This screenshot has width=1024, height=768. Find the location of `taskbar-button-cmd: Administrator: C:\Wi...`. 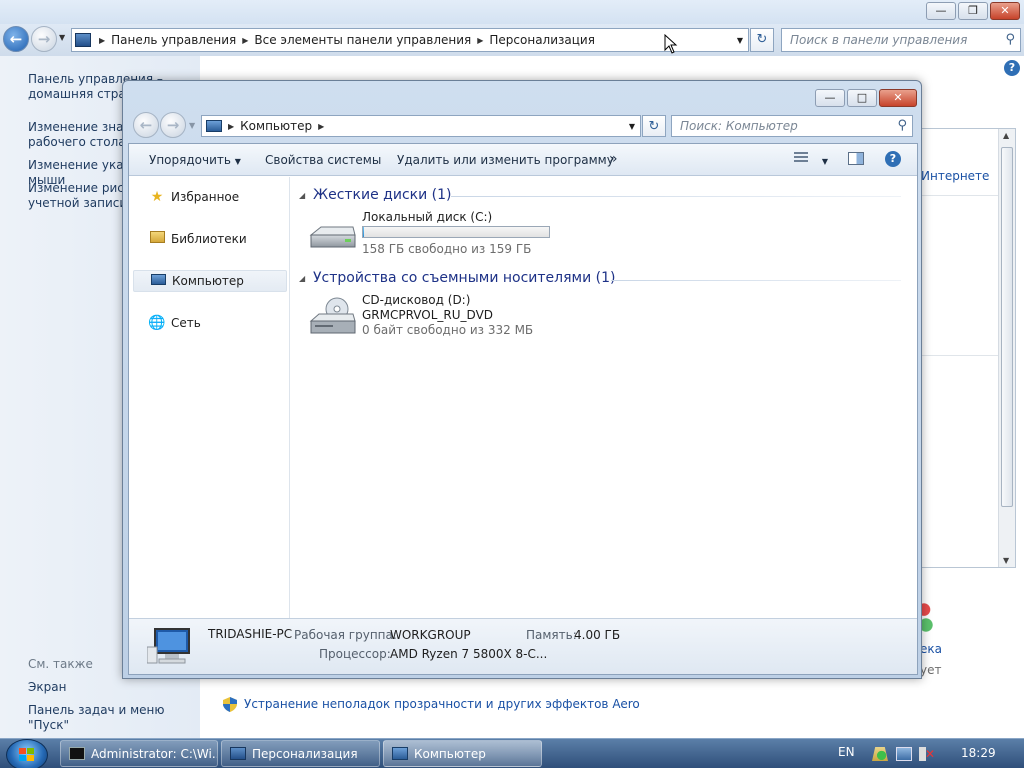

taskbar-button-cmd: Administrator: C:\Wi... is located at coordinates (139, 753).